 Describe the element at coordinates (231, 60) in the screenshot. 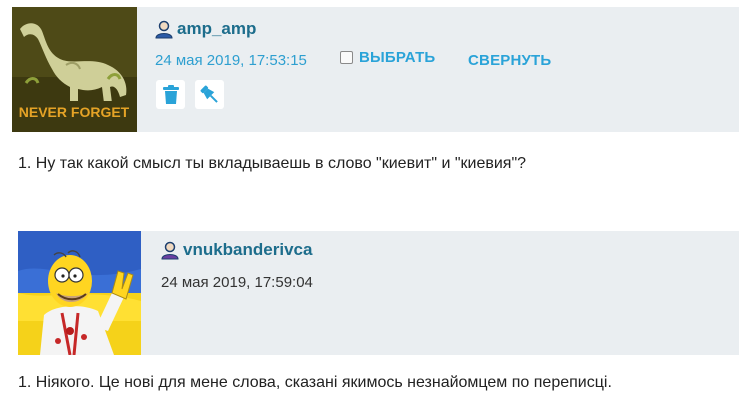

I see `post-date: 24 мая 2019, 17:53:15` at that location.